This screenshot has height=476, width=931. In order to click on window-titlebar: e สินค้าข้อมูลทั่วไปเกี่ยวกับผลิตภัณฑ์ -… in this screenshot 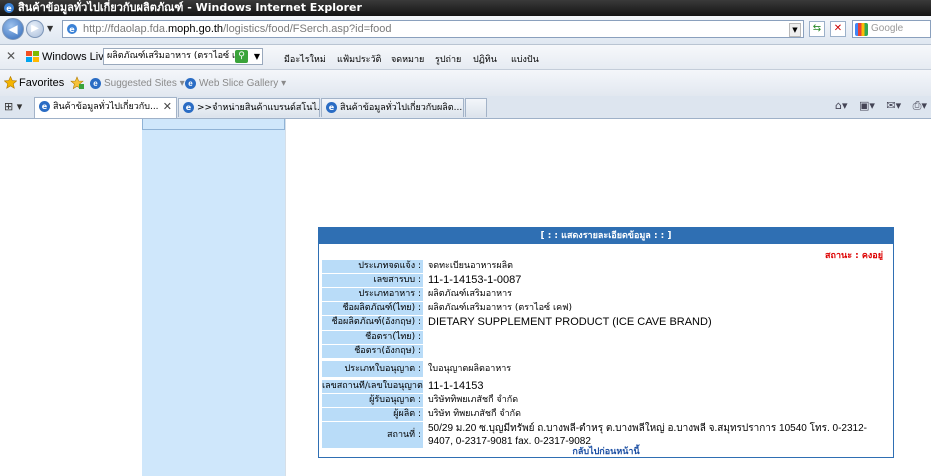, I will do `click(465, 8)`.